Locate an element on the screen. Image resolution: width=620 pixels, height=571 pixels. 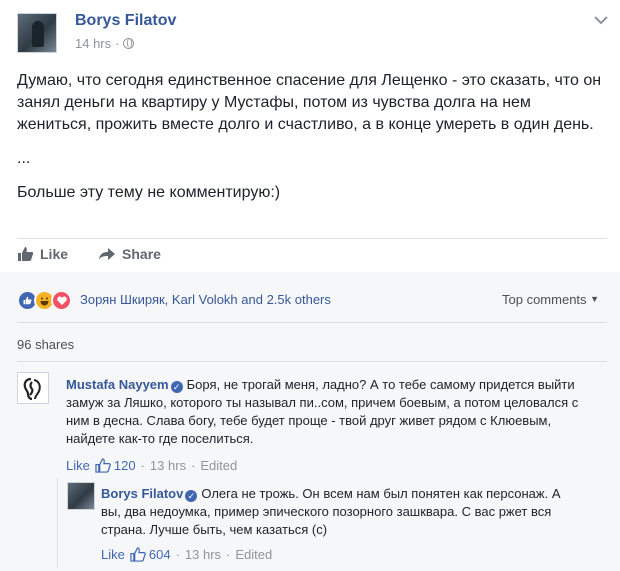
comment-like-button: Like is located at coordinates (78, 465).